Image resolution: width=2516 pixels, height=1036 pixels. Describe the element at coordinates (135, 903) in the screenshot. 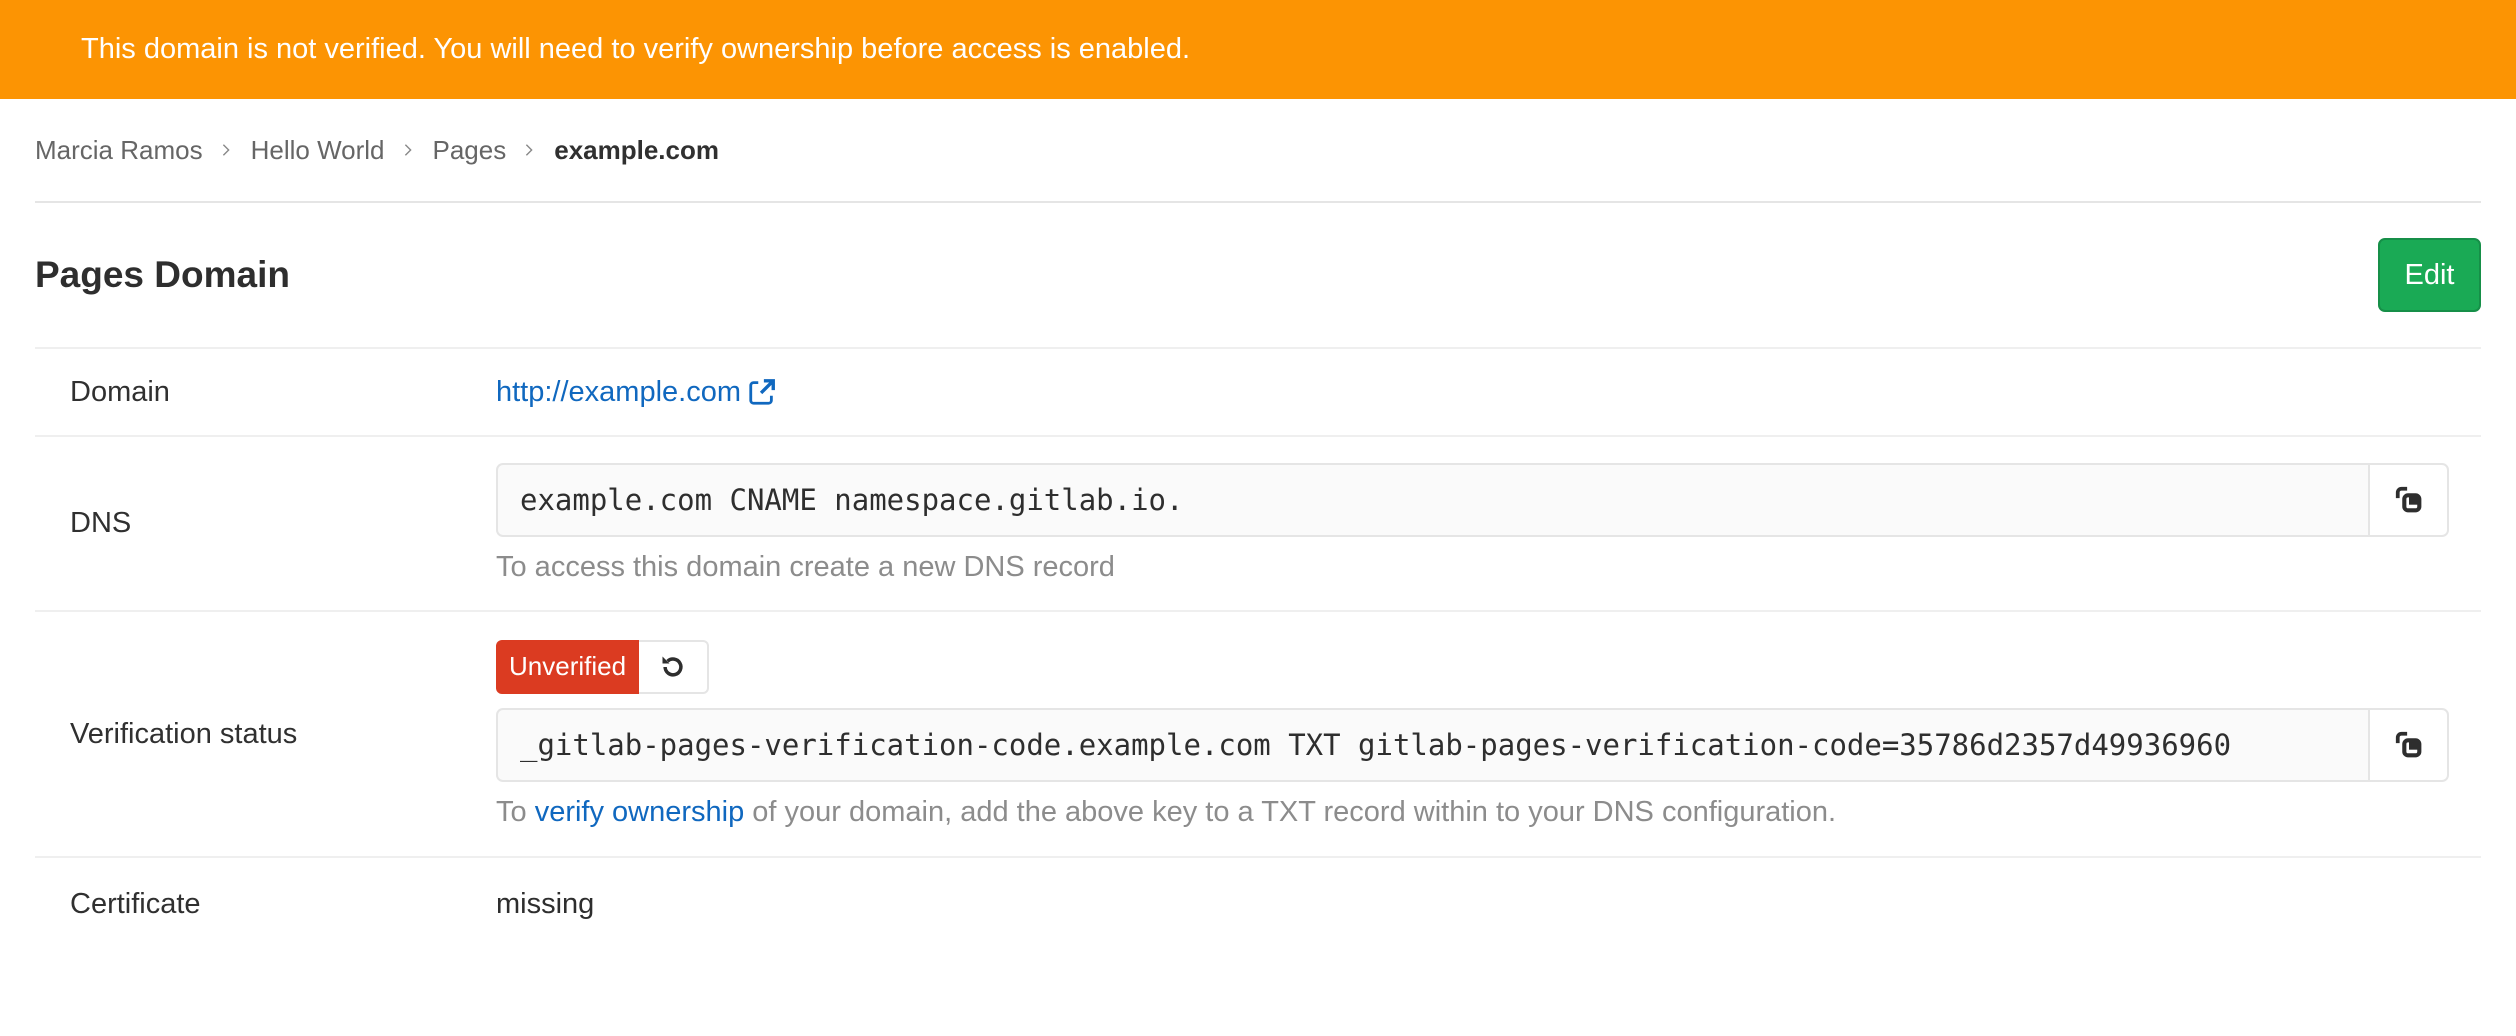

I see `certificate-label: Certificate` at that location.